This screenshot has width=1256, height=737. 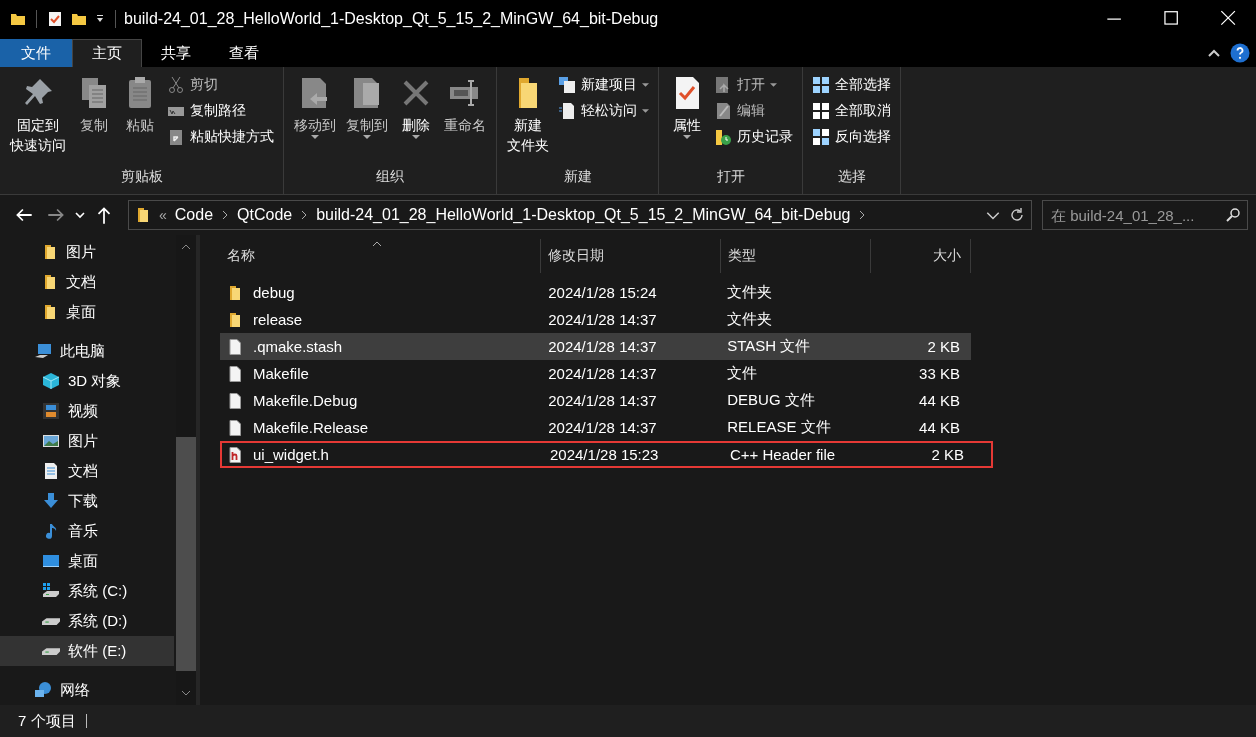 I want to click on sidebar-item: 下载, so click(x=87, y=501).